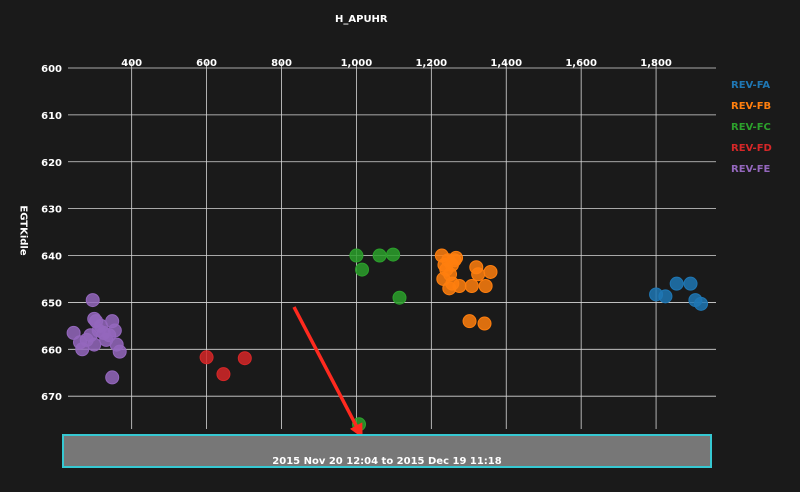 This screenshot has width=800, height=492. What do you see at coordinates (51, 350) in the screenshot?
I see `y-tick-label: 660` at bounding box center [51, 350].